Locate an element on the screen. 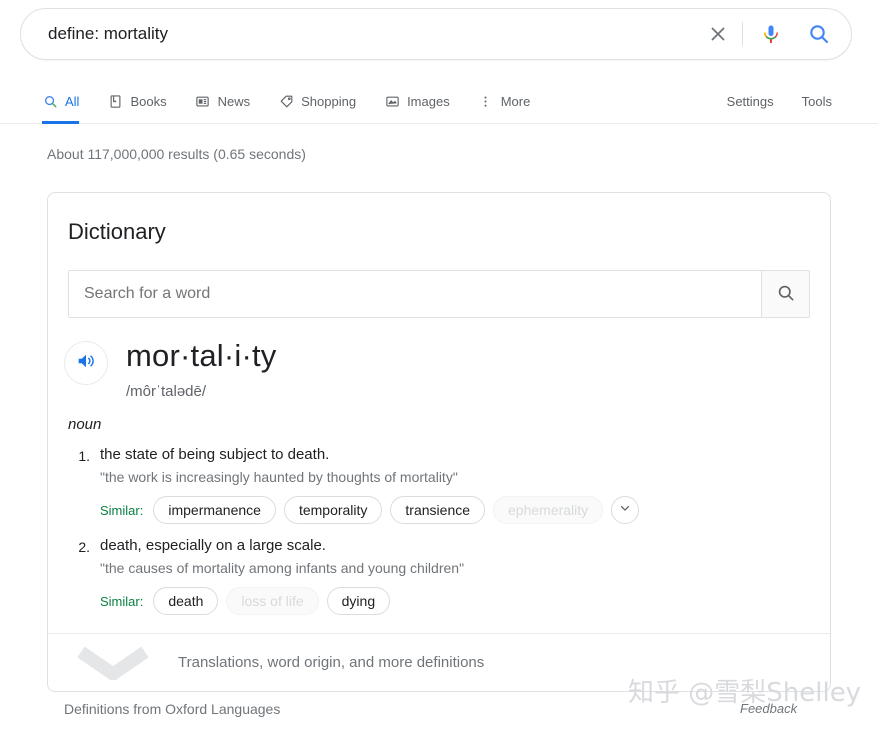 This screenshot has height=731, width=878. tab-more: More is located at coordinates (504, 101).